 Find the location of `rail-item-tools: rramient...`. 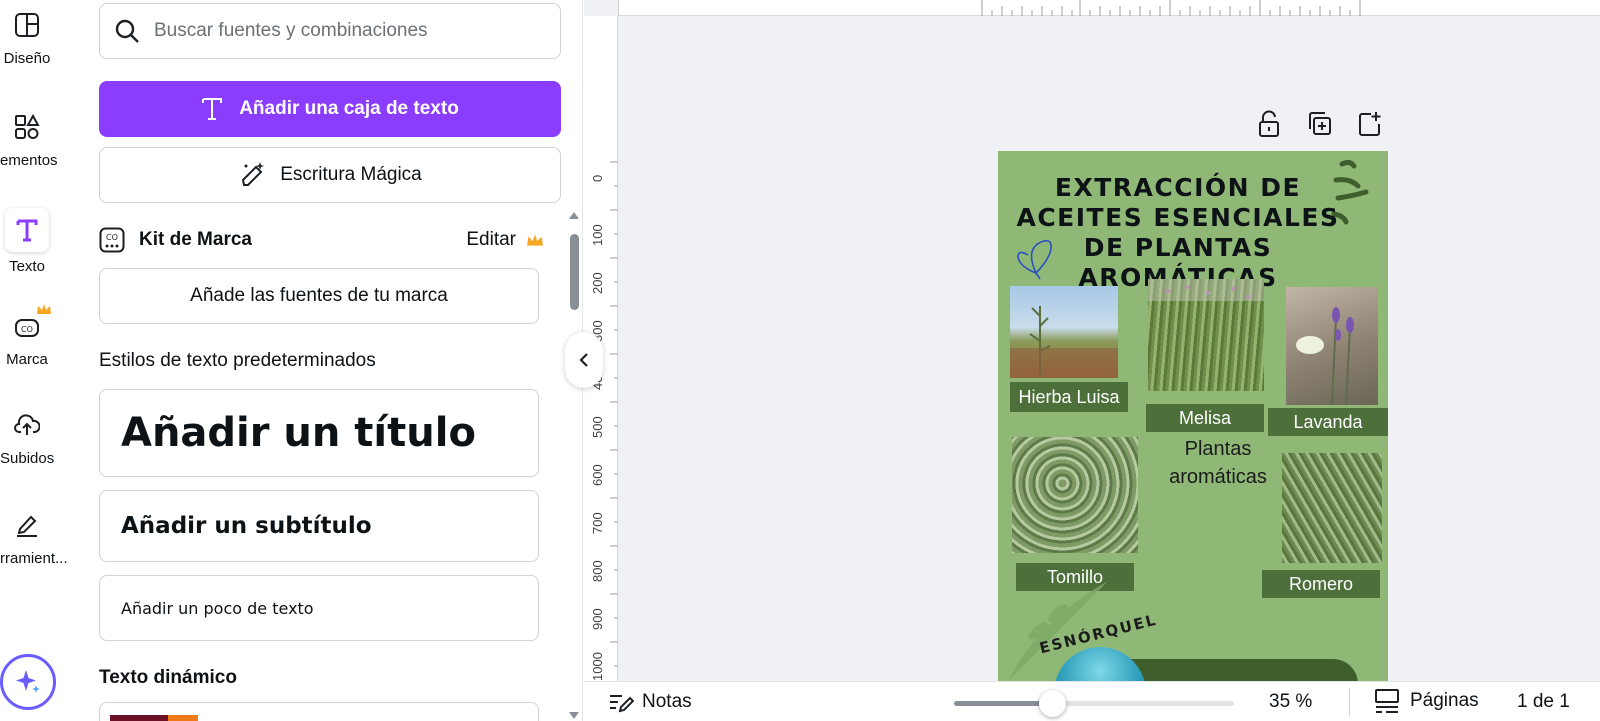

rail-item-tools: rramient... is located at coordinates (34, 539).